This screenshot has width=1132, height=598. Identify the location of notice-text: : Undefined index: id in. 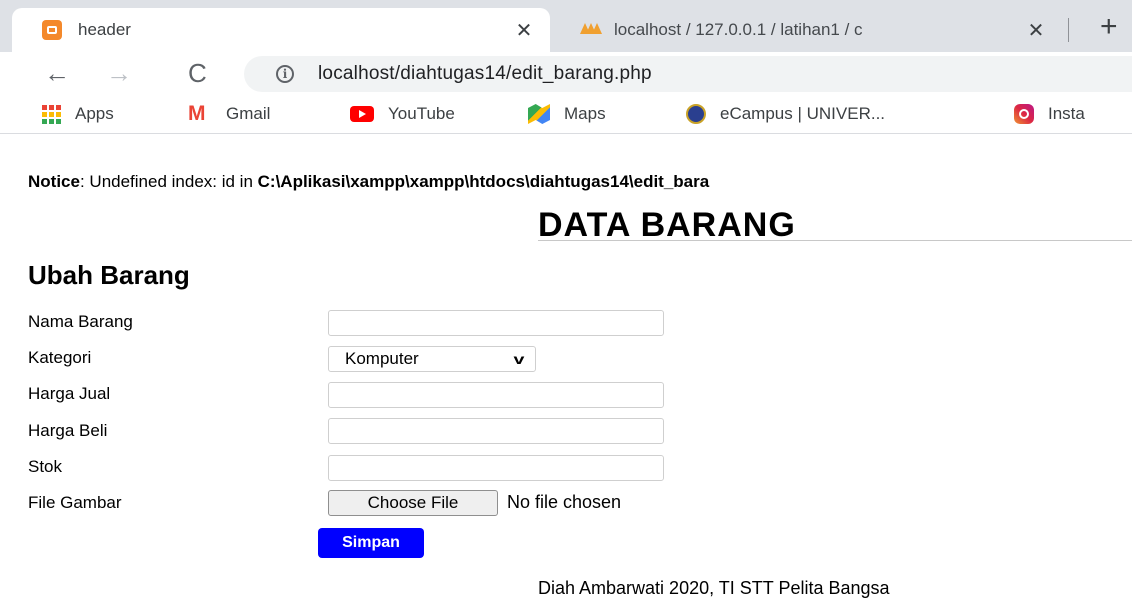
(168, 181).